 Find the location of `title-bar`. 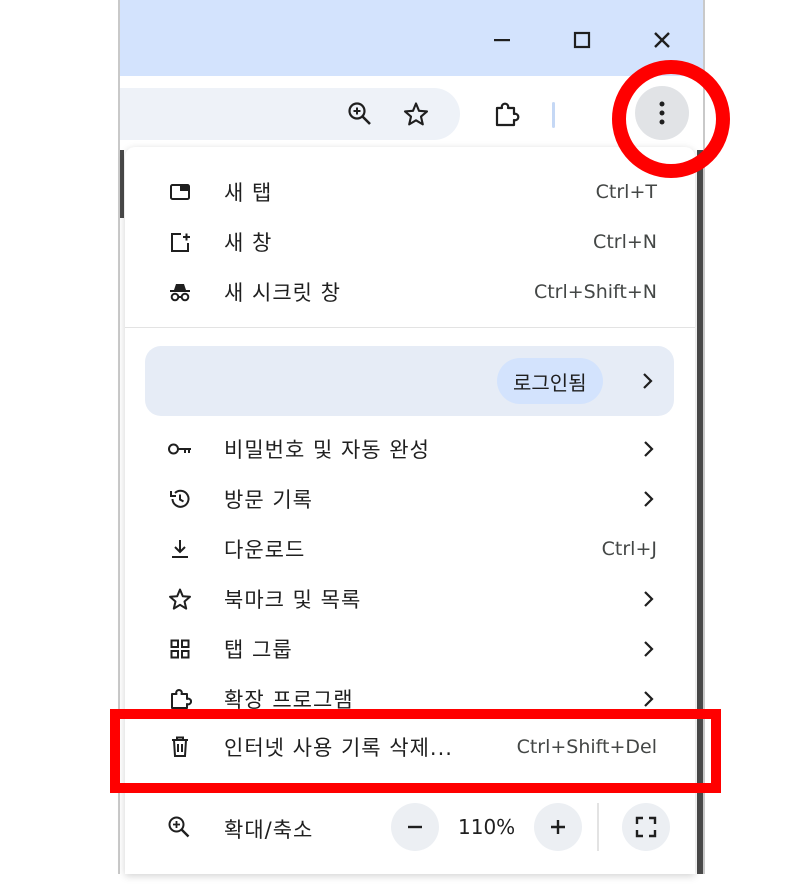

title-bar is located at coordinates (411, 38).